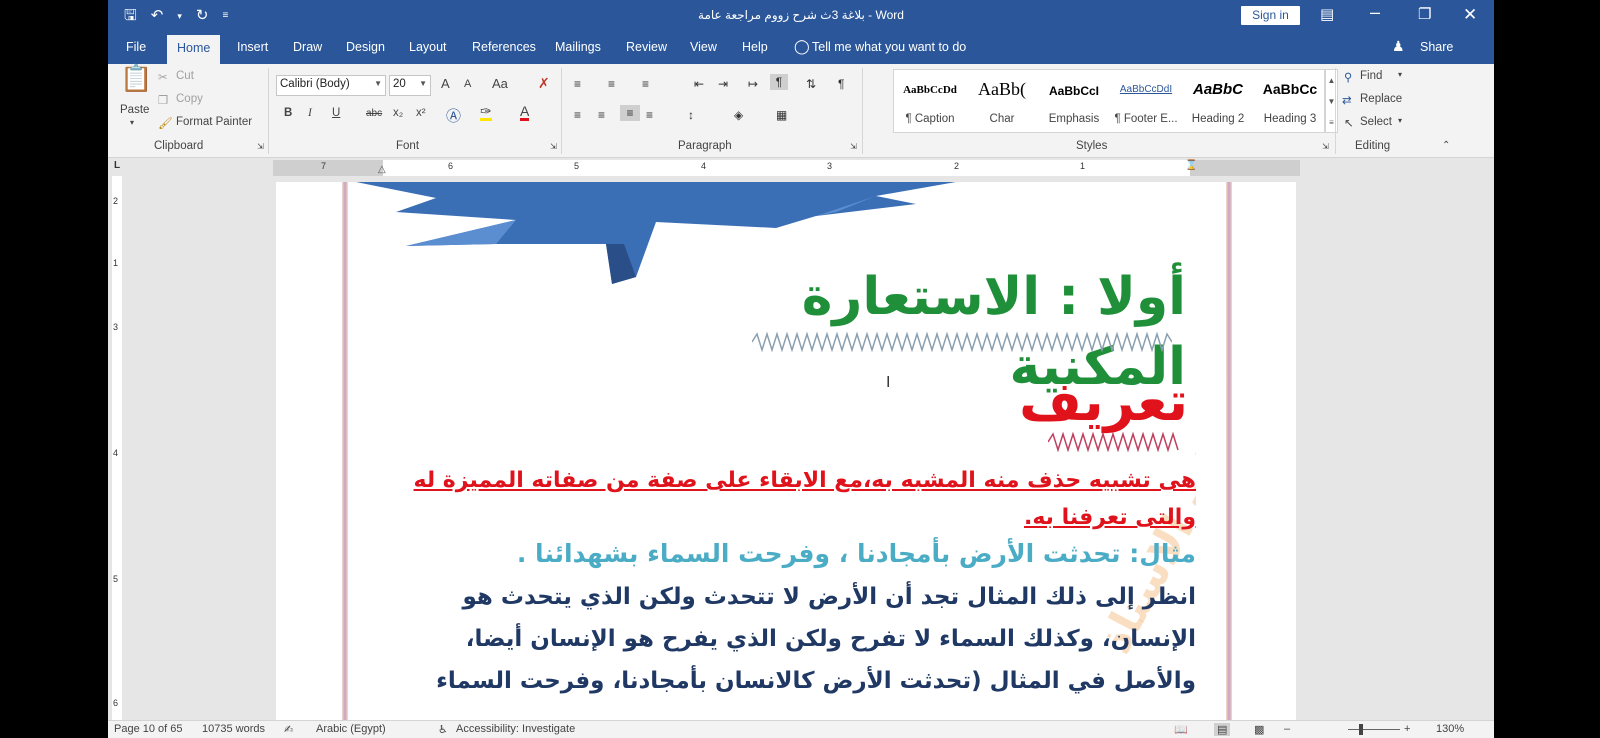 This screenshot has height=738, width=1600. What do you see at coordinates (753, 84) in the screenshot?
I see `ltr-icon: ↦` at bounding box center [753, 84].